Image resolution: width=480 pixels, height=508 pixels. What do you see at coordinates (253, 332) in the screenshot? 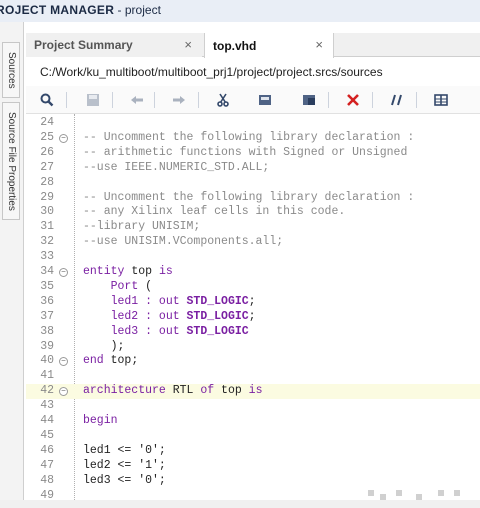
I see `code-line: 38 led3 : out STD_LOGIC` at bounding box center [253, 332].